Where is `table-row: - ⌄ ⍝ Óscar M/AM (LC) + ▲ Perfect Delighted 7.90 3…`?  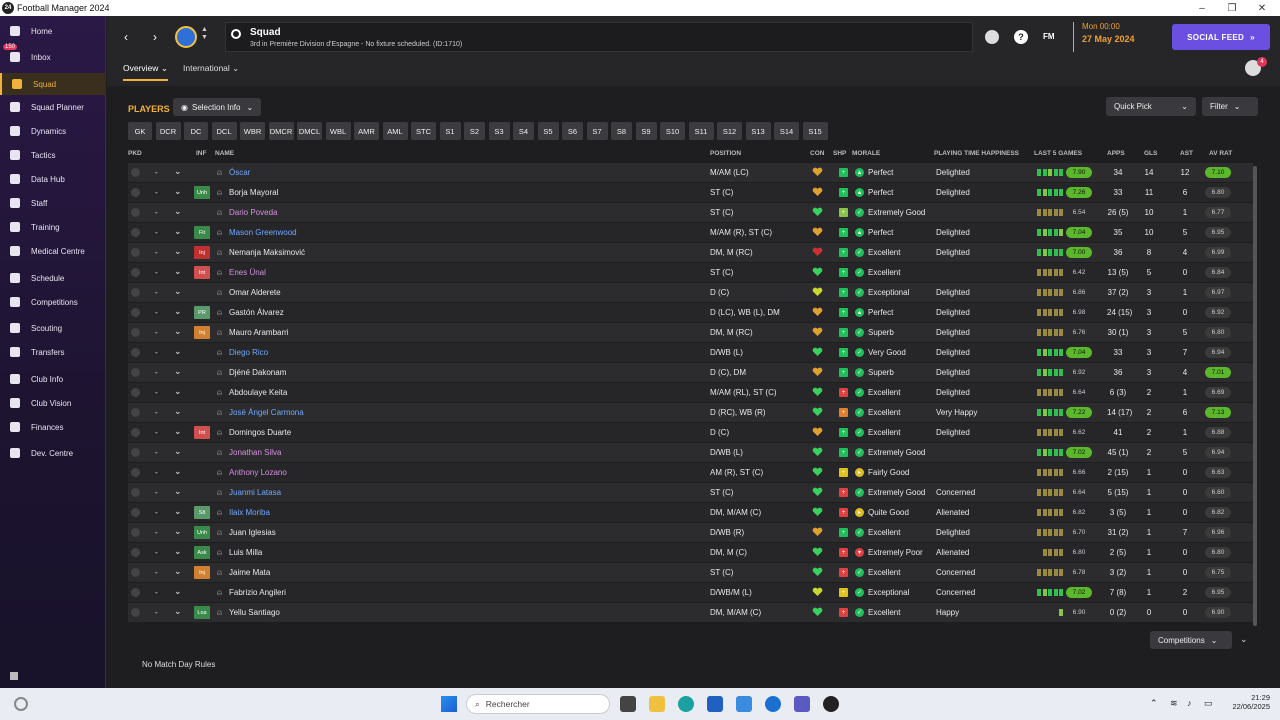
table-row: - ⌄ ⍝ Óscar M/AM (LC) + ▲ Perfect Delighted 7.90 3… is located at coordinates (690, 172).